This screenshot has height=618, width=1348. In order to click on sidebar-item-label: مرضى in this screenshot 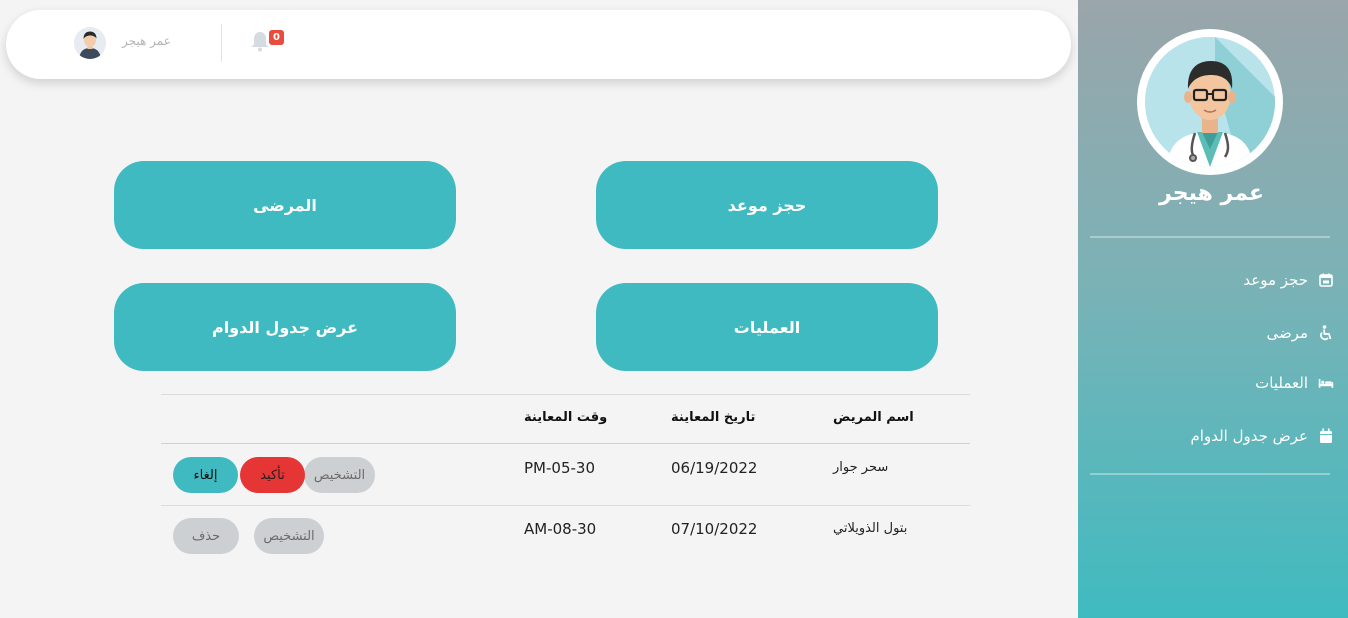, I will do `click(1287, 333)`.